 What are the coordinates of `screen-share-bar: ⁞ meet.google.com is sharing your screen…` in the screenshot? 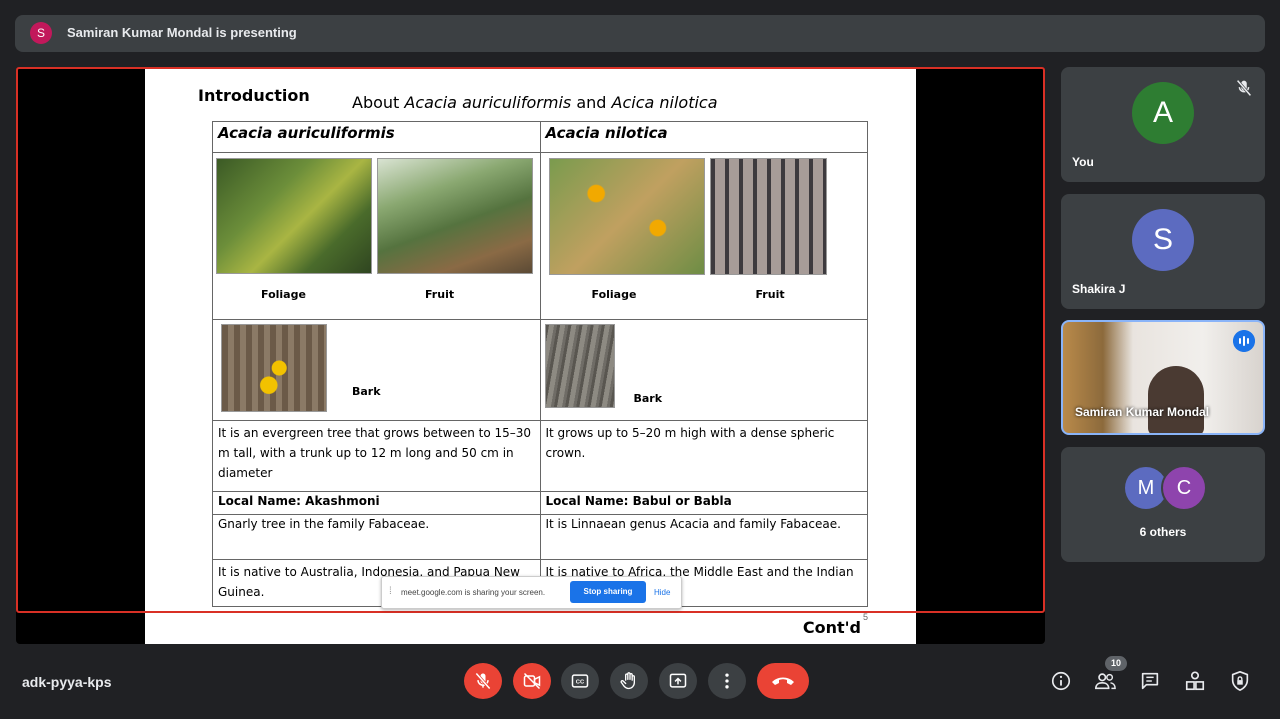 It's located at (531, 592).